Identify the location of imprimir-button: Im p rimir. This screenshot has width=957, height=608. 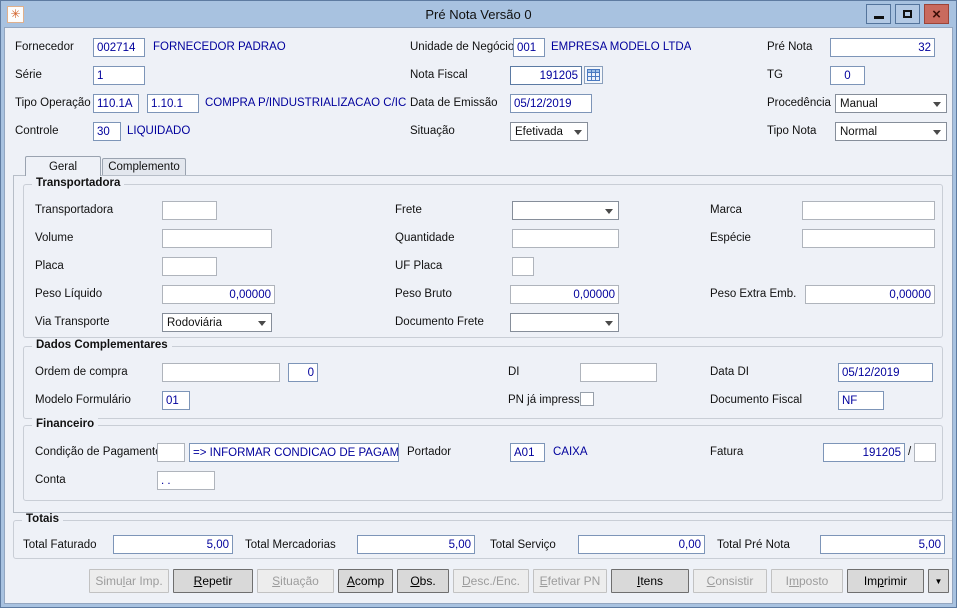
(885, 581).